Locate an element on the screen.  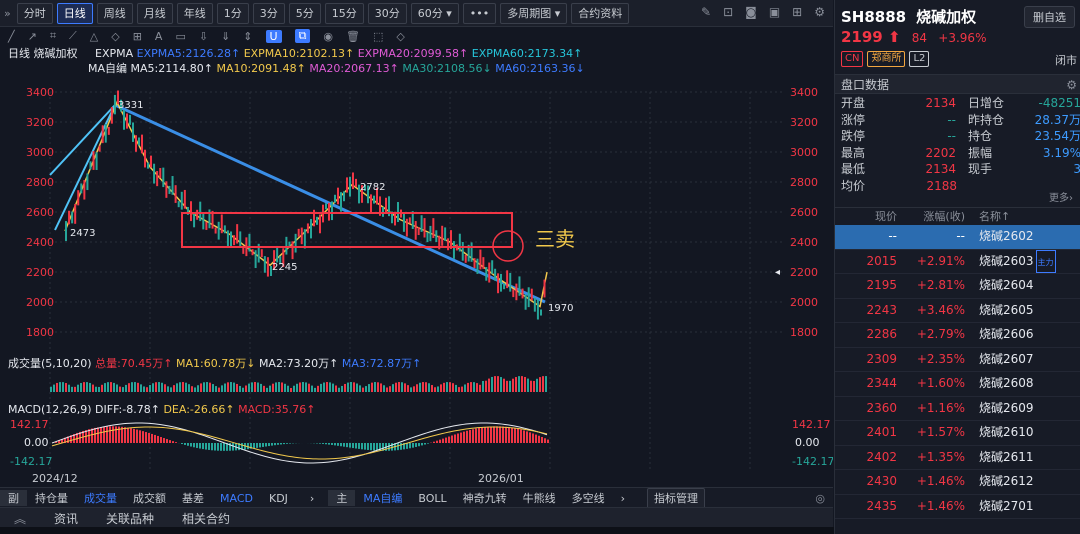
rect-tool-icon: ▭ is located at coordinates (180, 36).